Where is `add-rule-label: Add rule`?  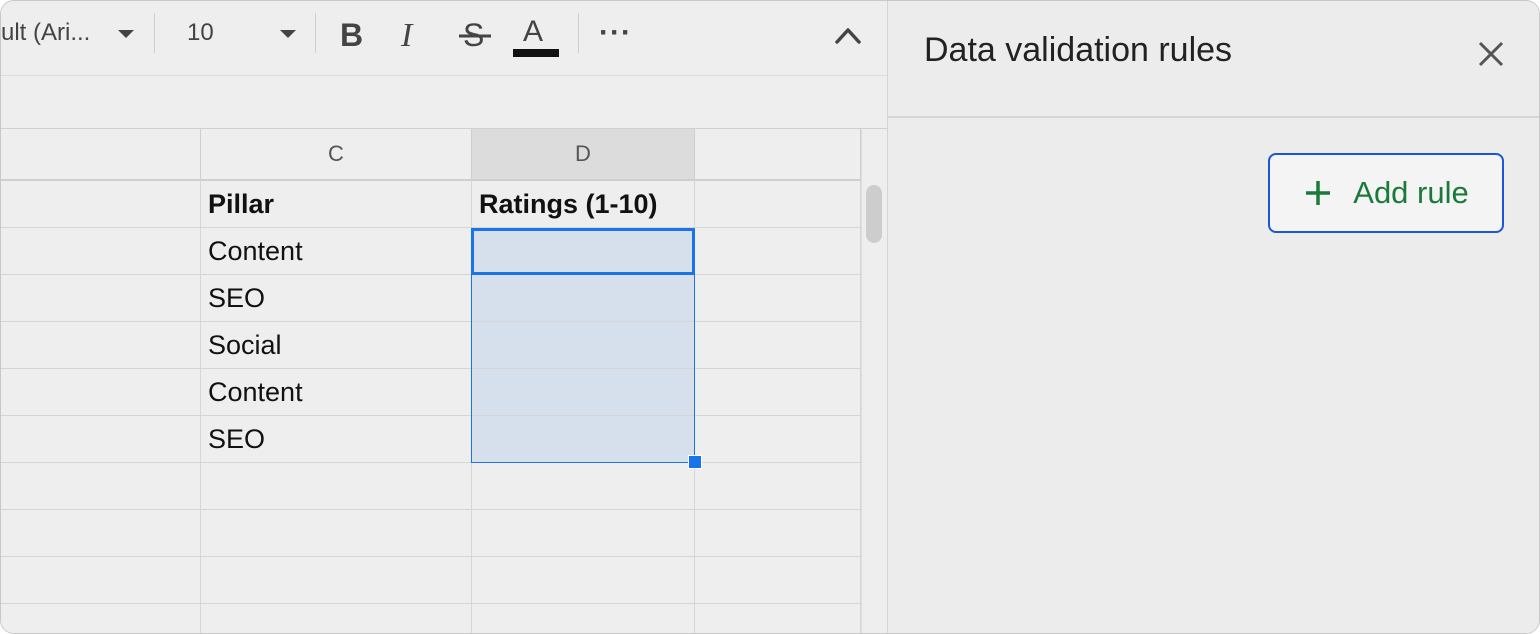
add-rule-label: Add rule is located at coordinates (1411, 192).